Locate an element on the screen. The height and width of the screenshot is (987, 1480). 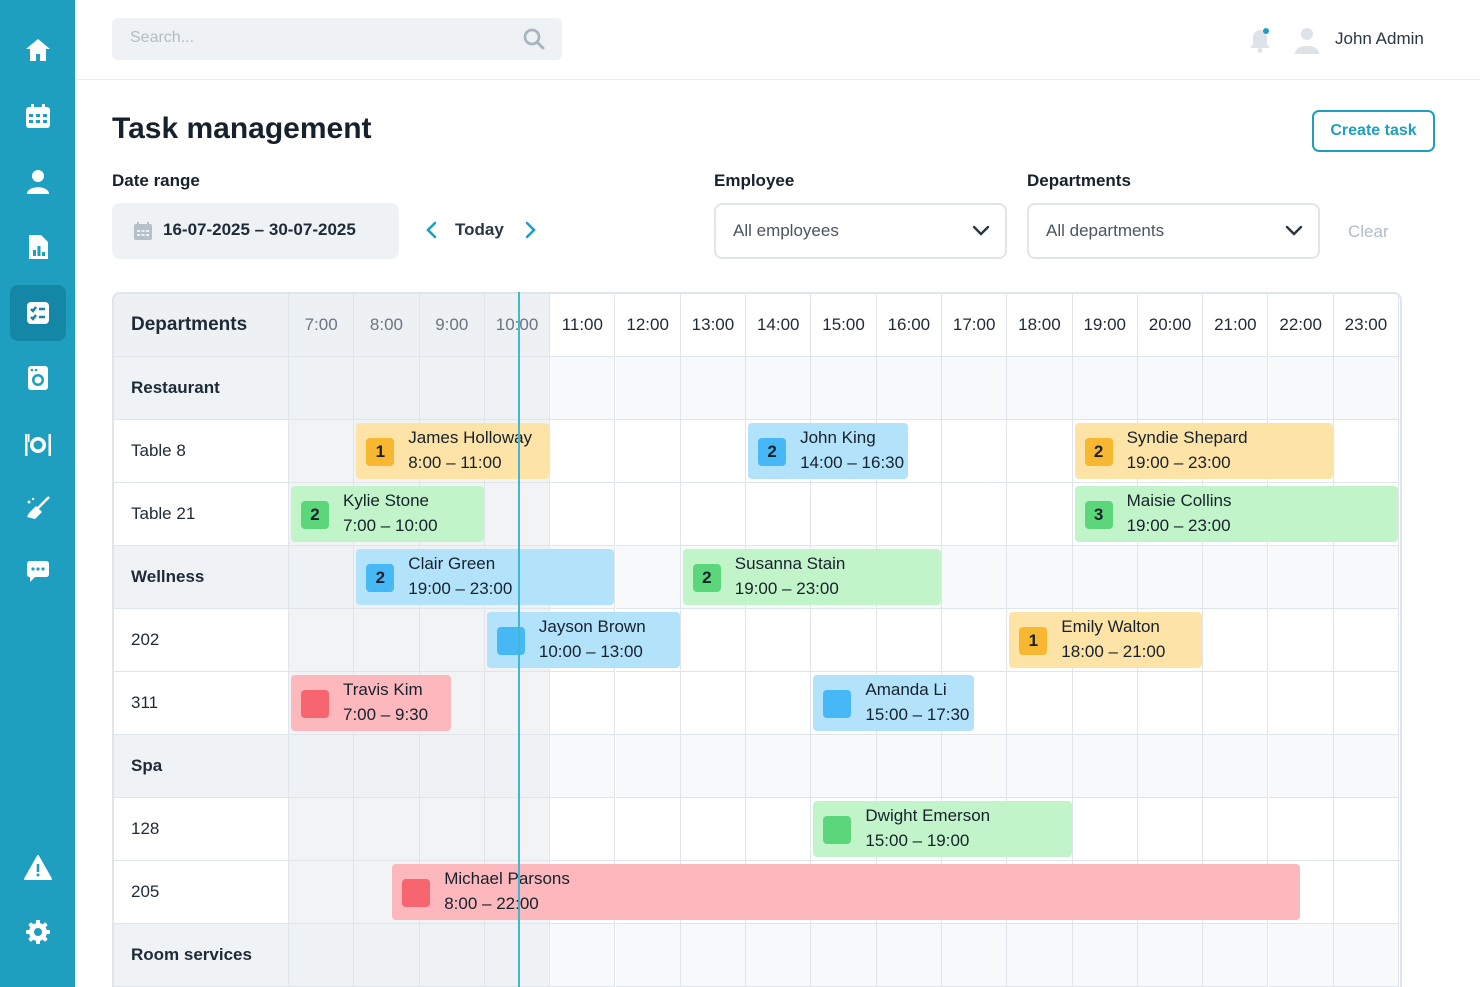
nav-tasks is located at coordinates (38, 313).